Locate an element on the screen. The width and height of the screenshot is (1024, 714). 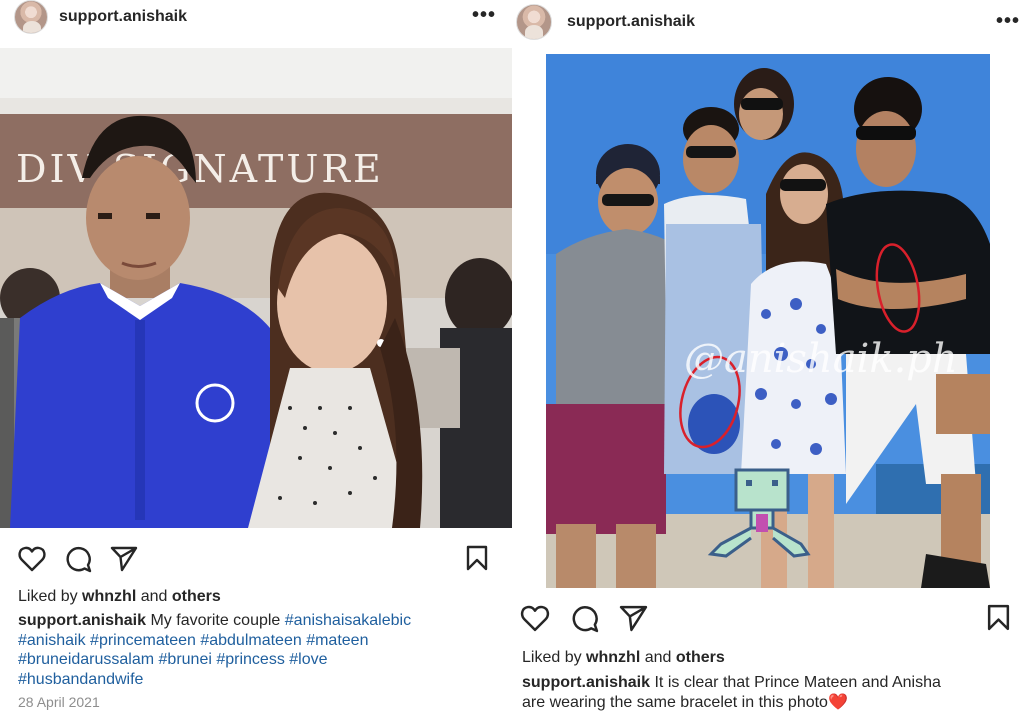
caption-text: My favorite couple is located at coordinates (215, 620).